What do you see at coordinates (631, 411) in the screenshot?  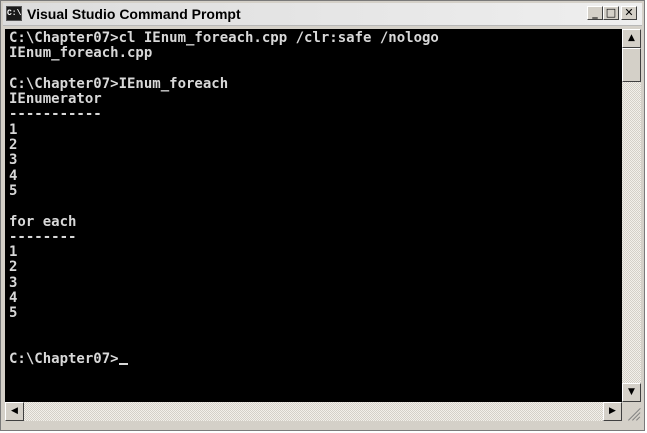 I see `resize-grip-icon` at bounding box center [631, 411].